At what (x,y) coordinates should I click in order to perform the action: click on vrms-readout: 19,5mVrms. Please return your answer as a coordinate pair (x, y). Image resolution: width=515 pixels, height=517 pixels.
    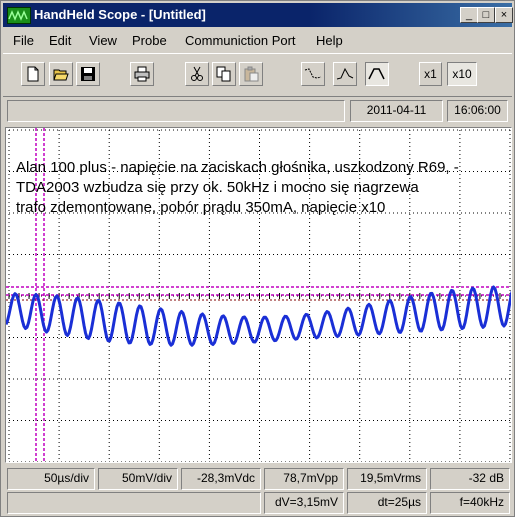
    Looking at the image, I should click on (387, 479).